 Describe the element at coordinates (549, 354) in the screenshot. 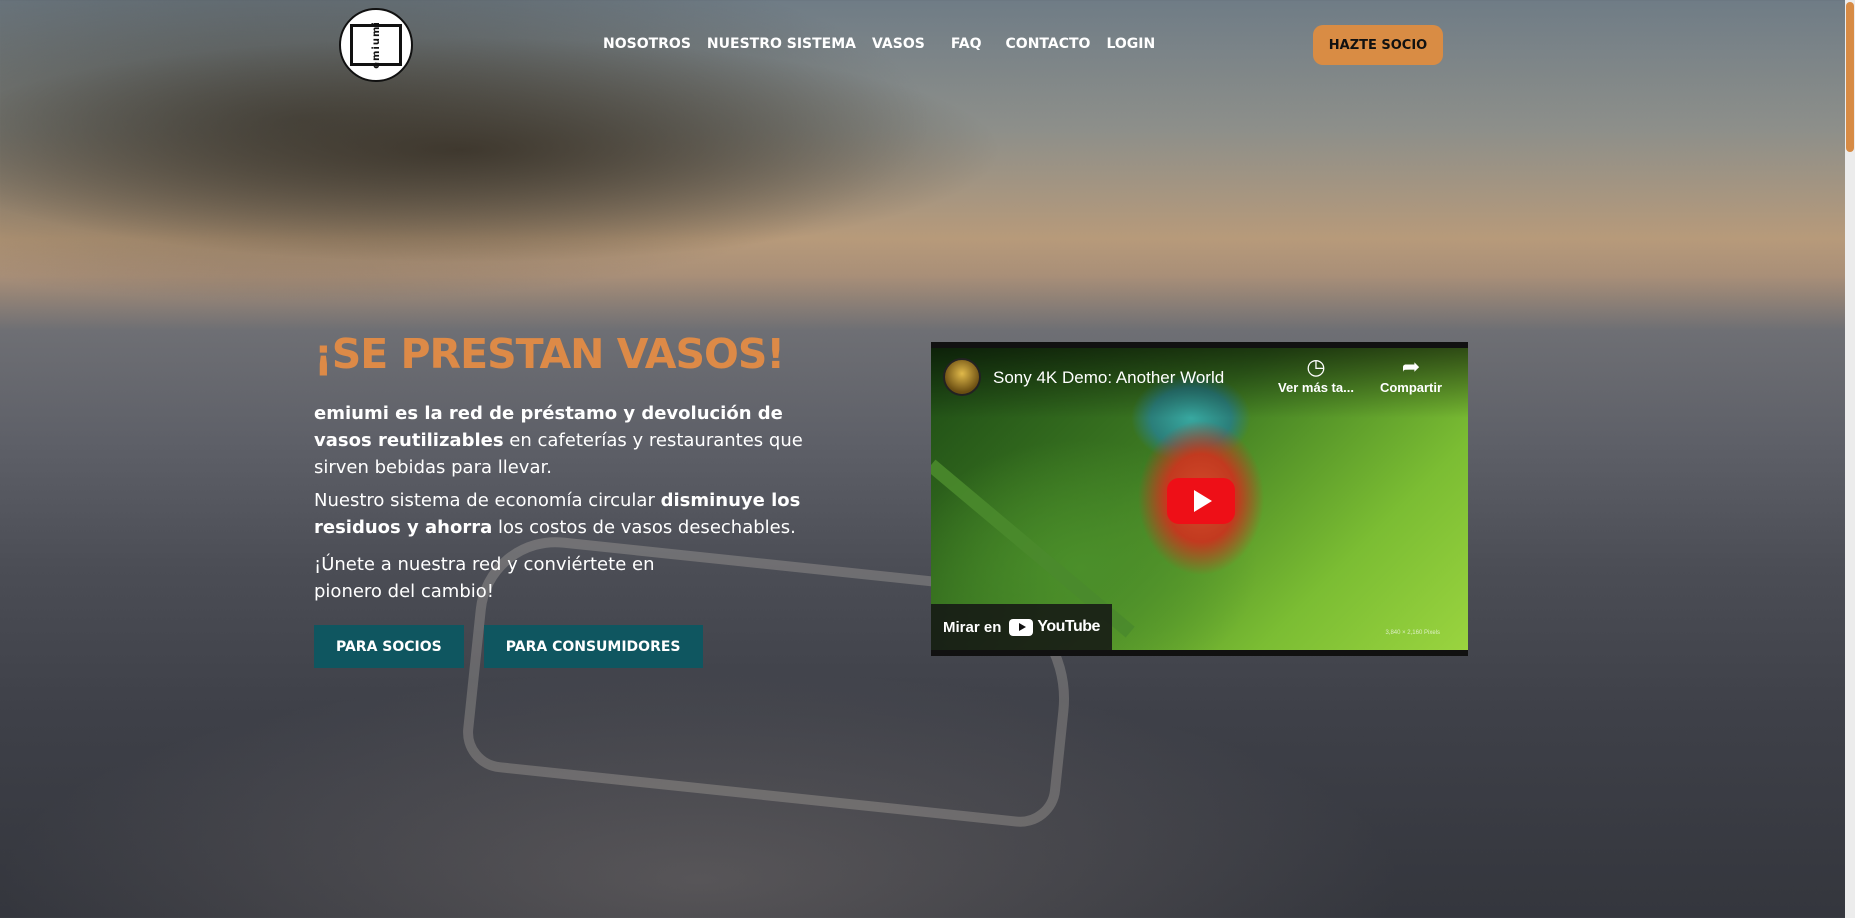

I see `hero-title: ¡SE PRESTAN VASOS!` at that location.